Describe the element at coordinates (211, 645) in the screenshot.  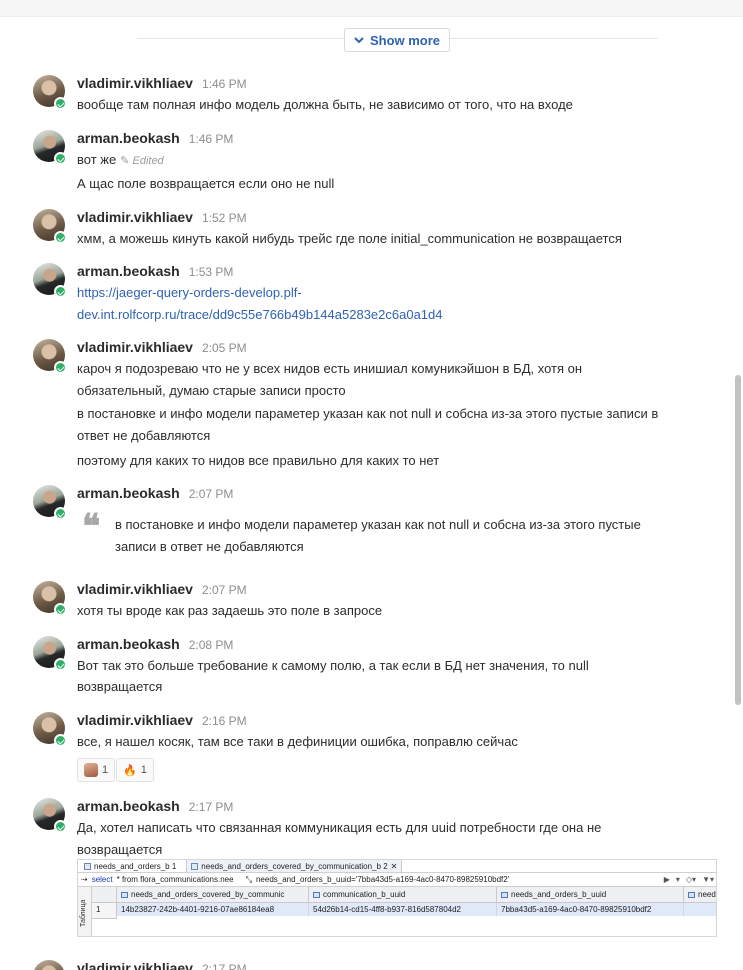
I see `message-time: 2:08 PM` at that location.